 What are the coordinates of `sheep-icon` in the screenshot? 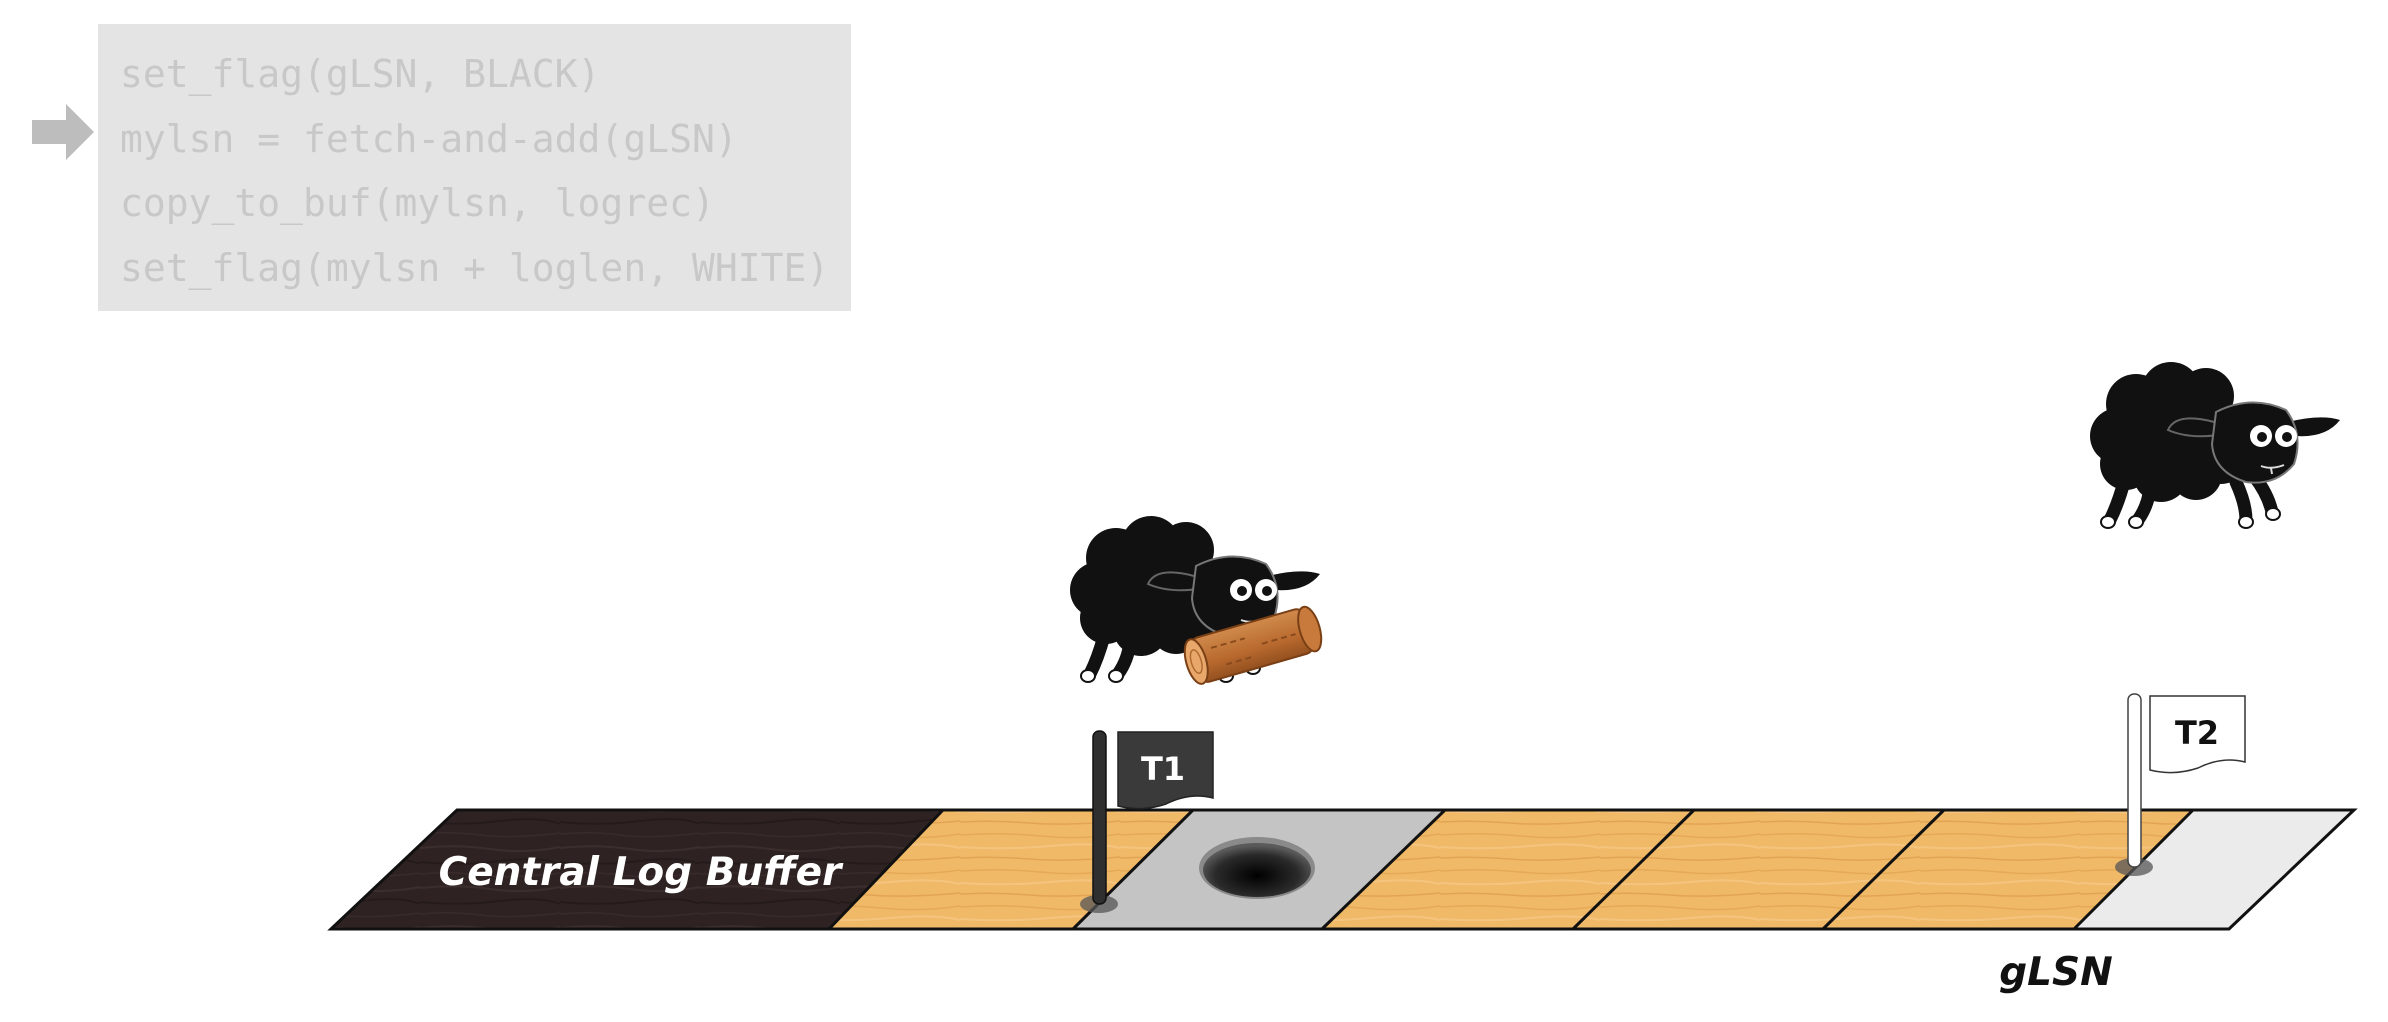 It's located at (2215, 445).